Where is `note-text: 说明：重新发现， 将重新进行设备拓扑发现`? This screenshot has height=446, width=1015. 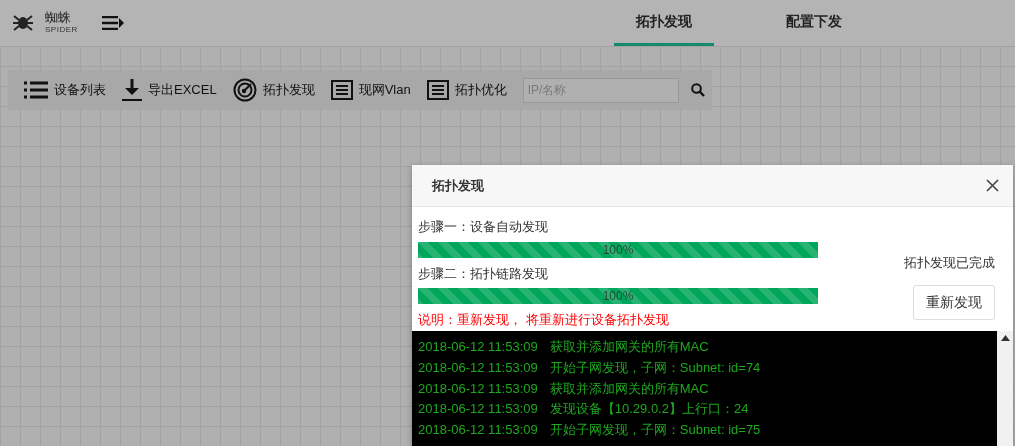 note-text: 说明：重新发现， 将重新进行设备拓扑发现 is located at coordinates (544, 320).